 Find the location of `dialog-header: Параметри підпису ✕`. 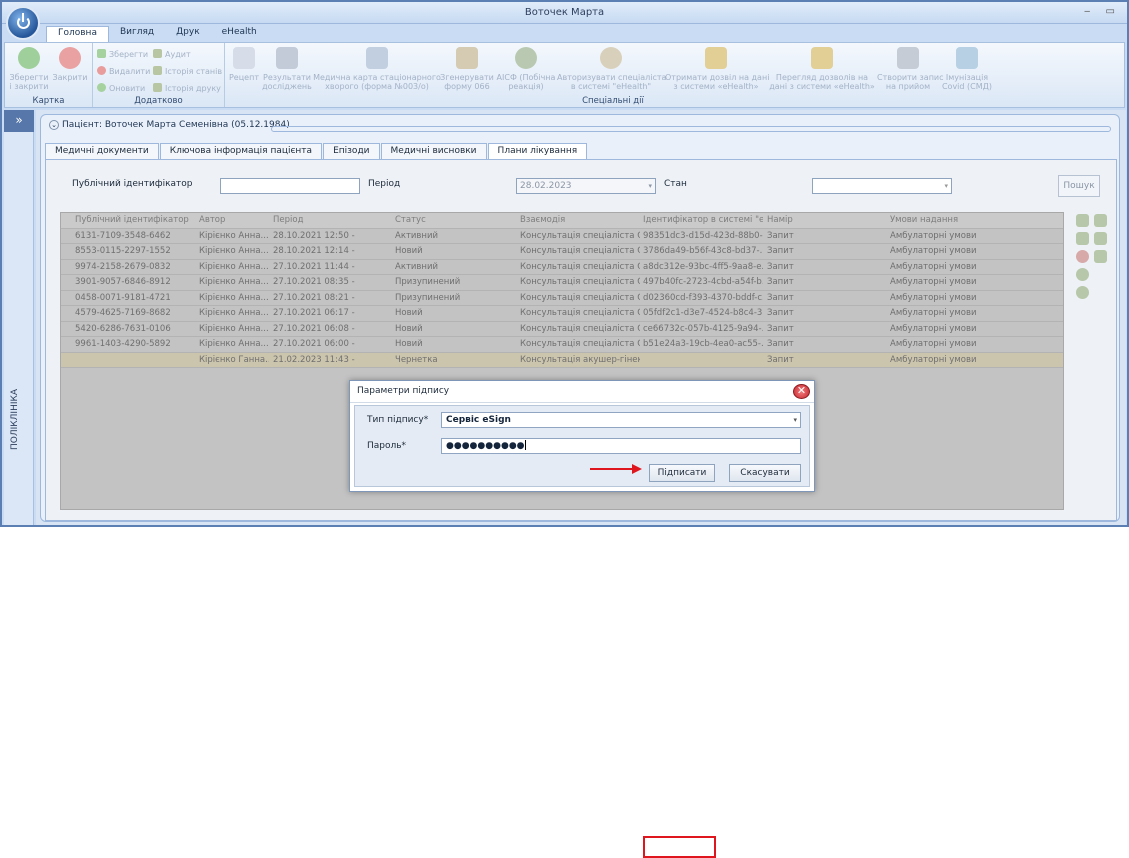

dialog-header: Параметри підпису ✕ is located at coordinates (582, 392).